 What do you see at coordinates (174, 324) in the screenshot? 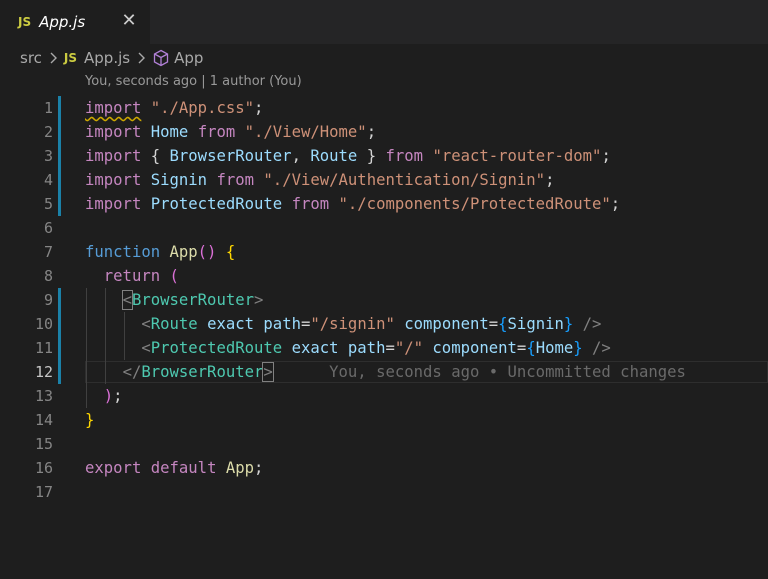
I see `jsx-tag: Route` at bounding box center [174, 324].